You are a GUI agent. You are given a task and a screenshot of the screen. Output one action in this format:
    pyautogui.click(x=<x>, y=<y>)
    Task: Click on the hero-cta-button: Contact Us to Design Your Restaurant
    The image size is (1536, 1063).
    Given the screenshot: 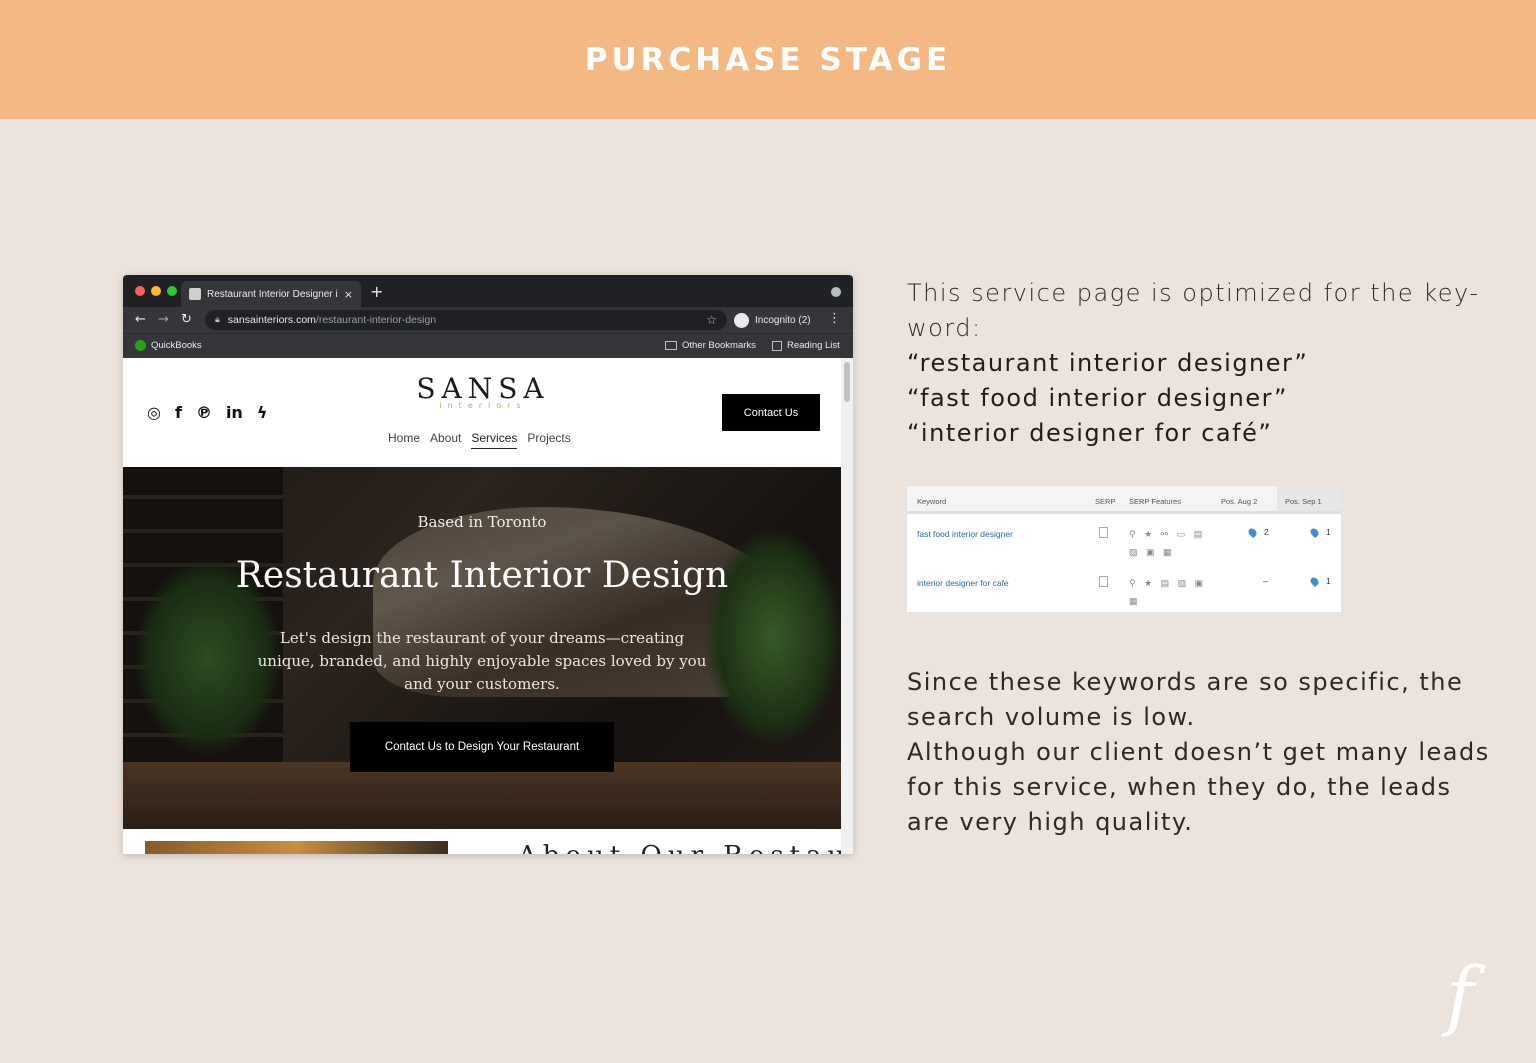 What is the action you would take?
    pyautogui.click(x=482, y=747)
    